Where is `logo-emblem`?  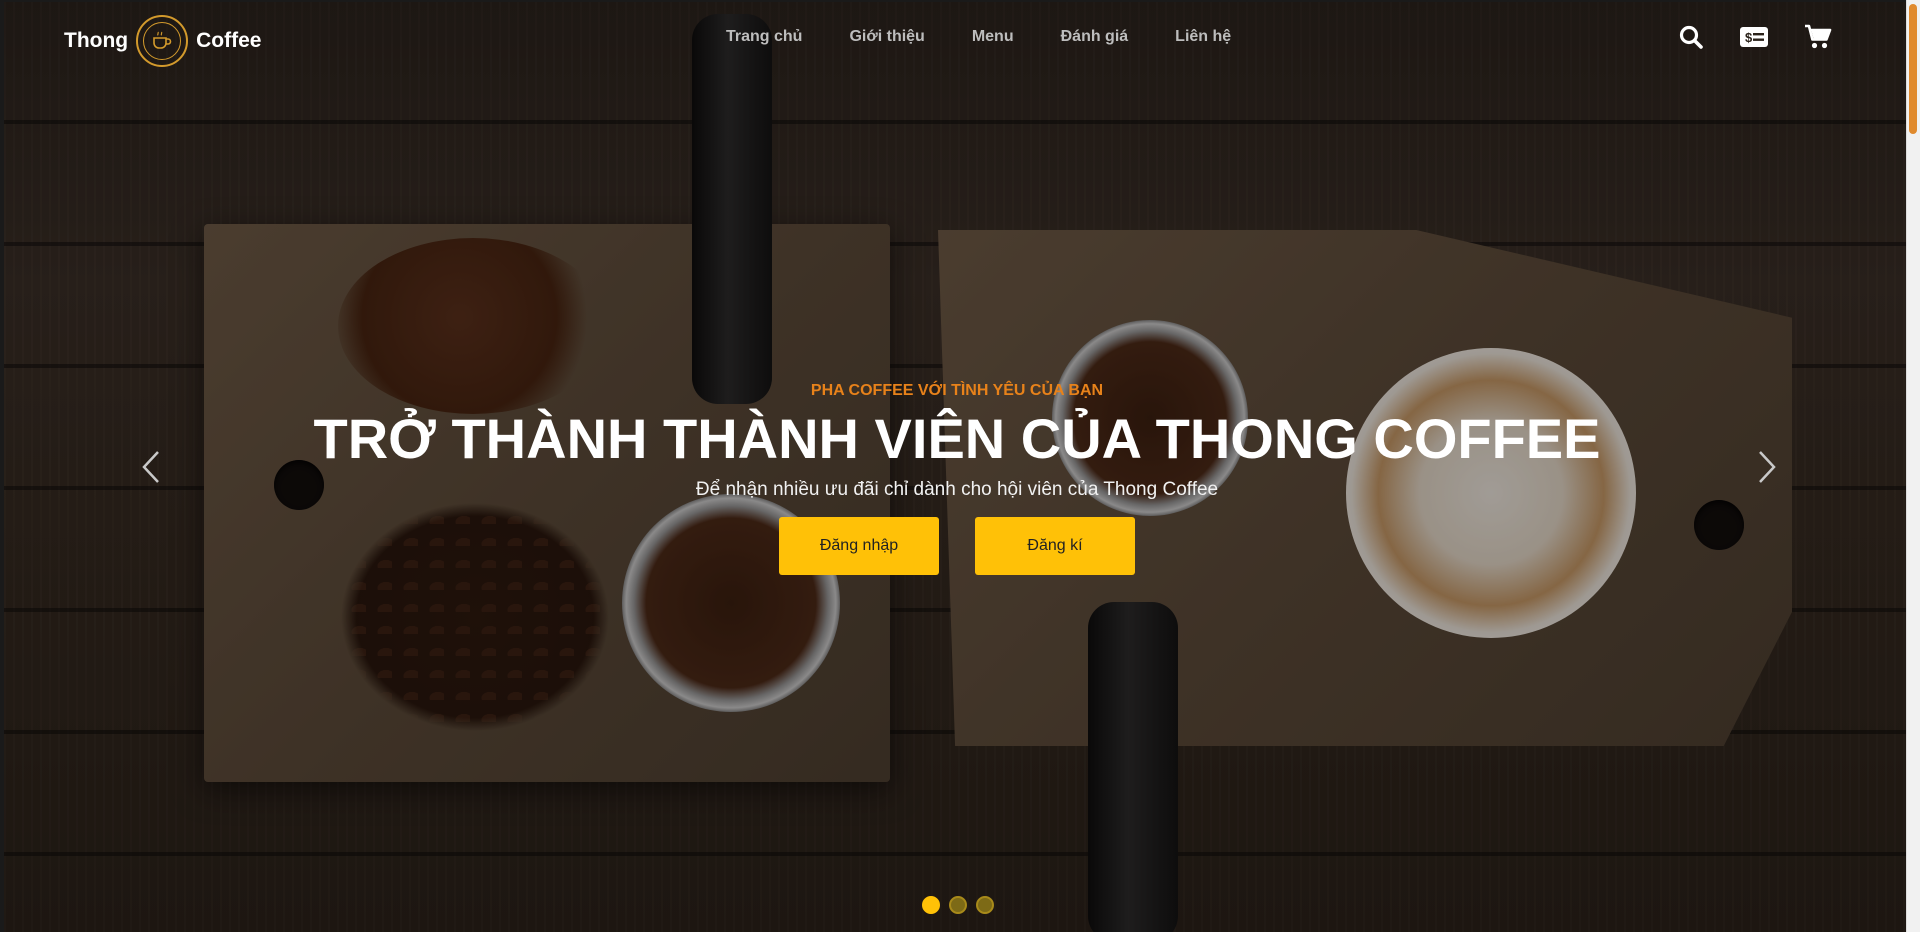 logo-emblem is located at coordinates (162, 41).